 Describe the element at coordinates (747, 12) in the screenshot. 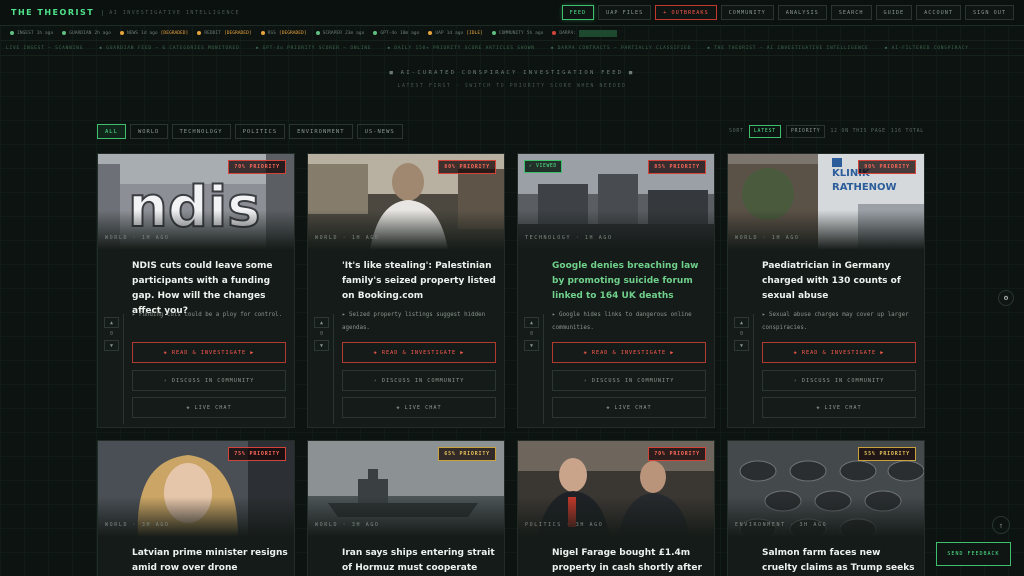

I see `nav-community: COMMUNITY` at that location.